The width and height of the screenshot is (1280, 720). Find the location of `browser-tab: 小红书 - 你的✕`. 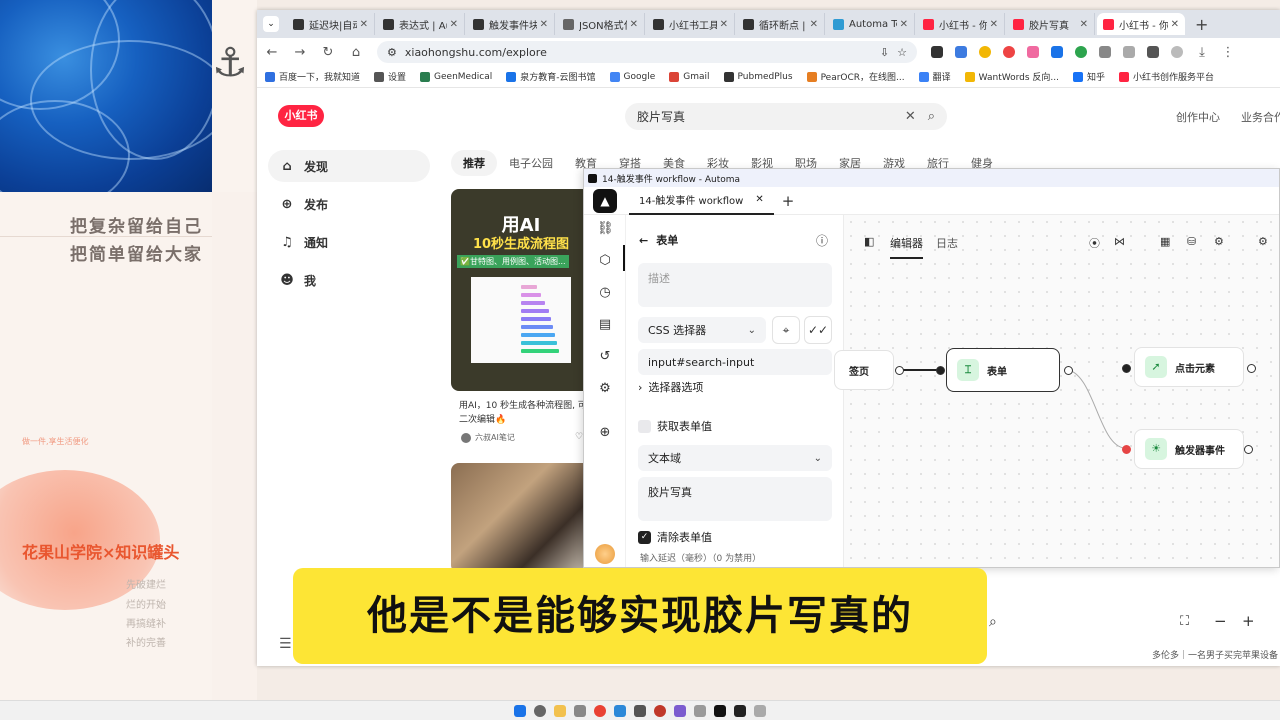

browser-tab: 小红书 - 你的✕ is located at coordinates (961, 24).